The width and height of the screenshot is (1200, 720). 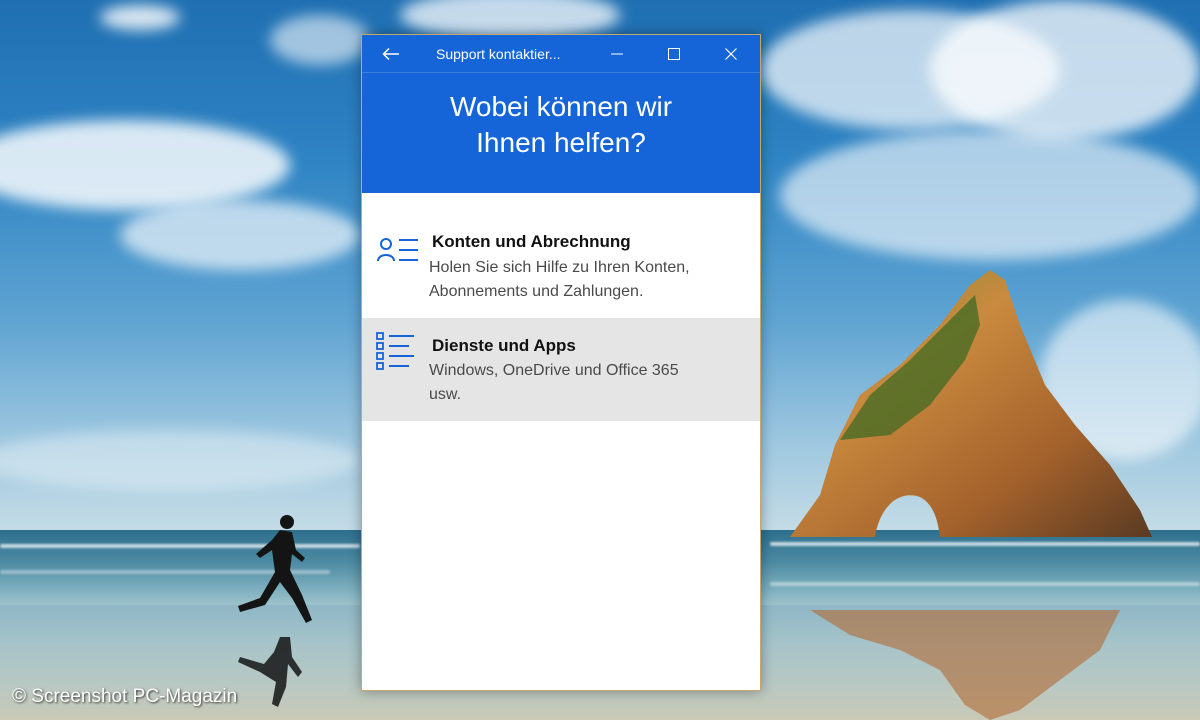 I want to click on option-description-line: Holen Sie sich Hilfe zu Ihren Konten,, so click(x=559, y=267).